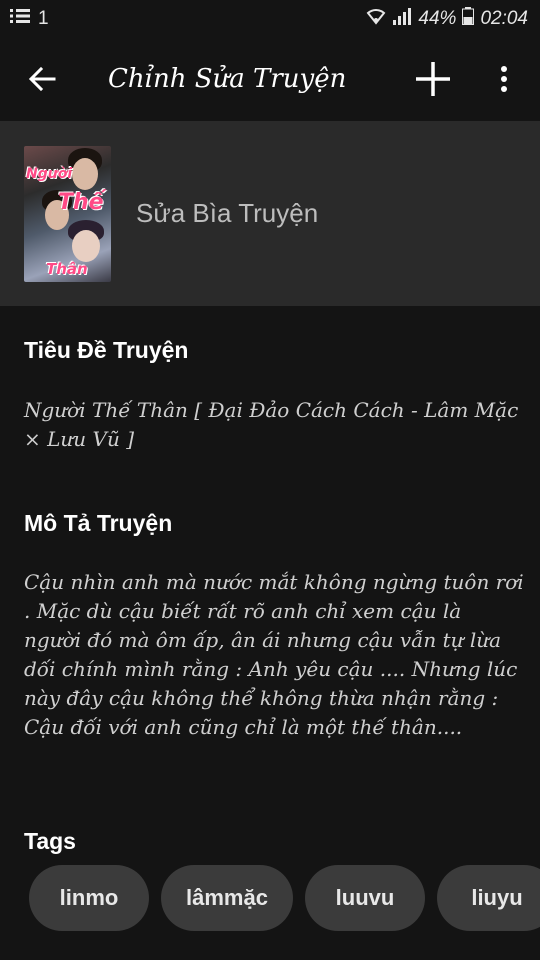 Image resolution: width=540 pixels, height=960 pixels. I want to click on cover-image: Người Thế Thân, so click(67, 213).